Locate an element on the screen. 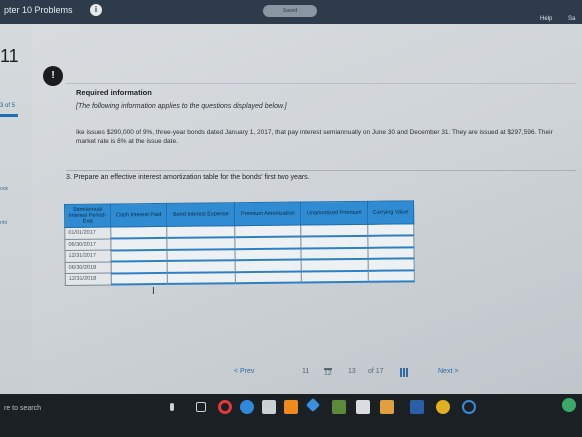 The width and height of the screenshot is (582, 437). header-cash-interest: Cash Interest Paid is located at coordinates (139, 215).